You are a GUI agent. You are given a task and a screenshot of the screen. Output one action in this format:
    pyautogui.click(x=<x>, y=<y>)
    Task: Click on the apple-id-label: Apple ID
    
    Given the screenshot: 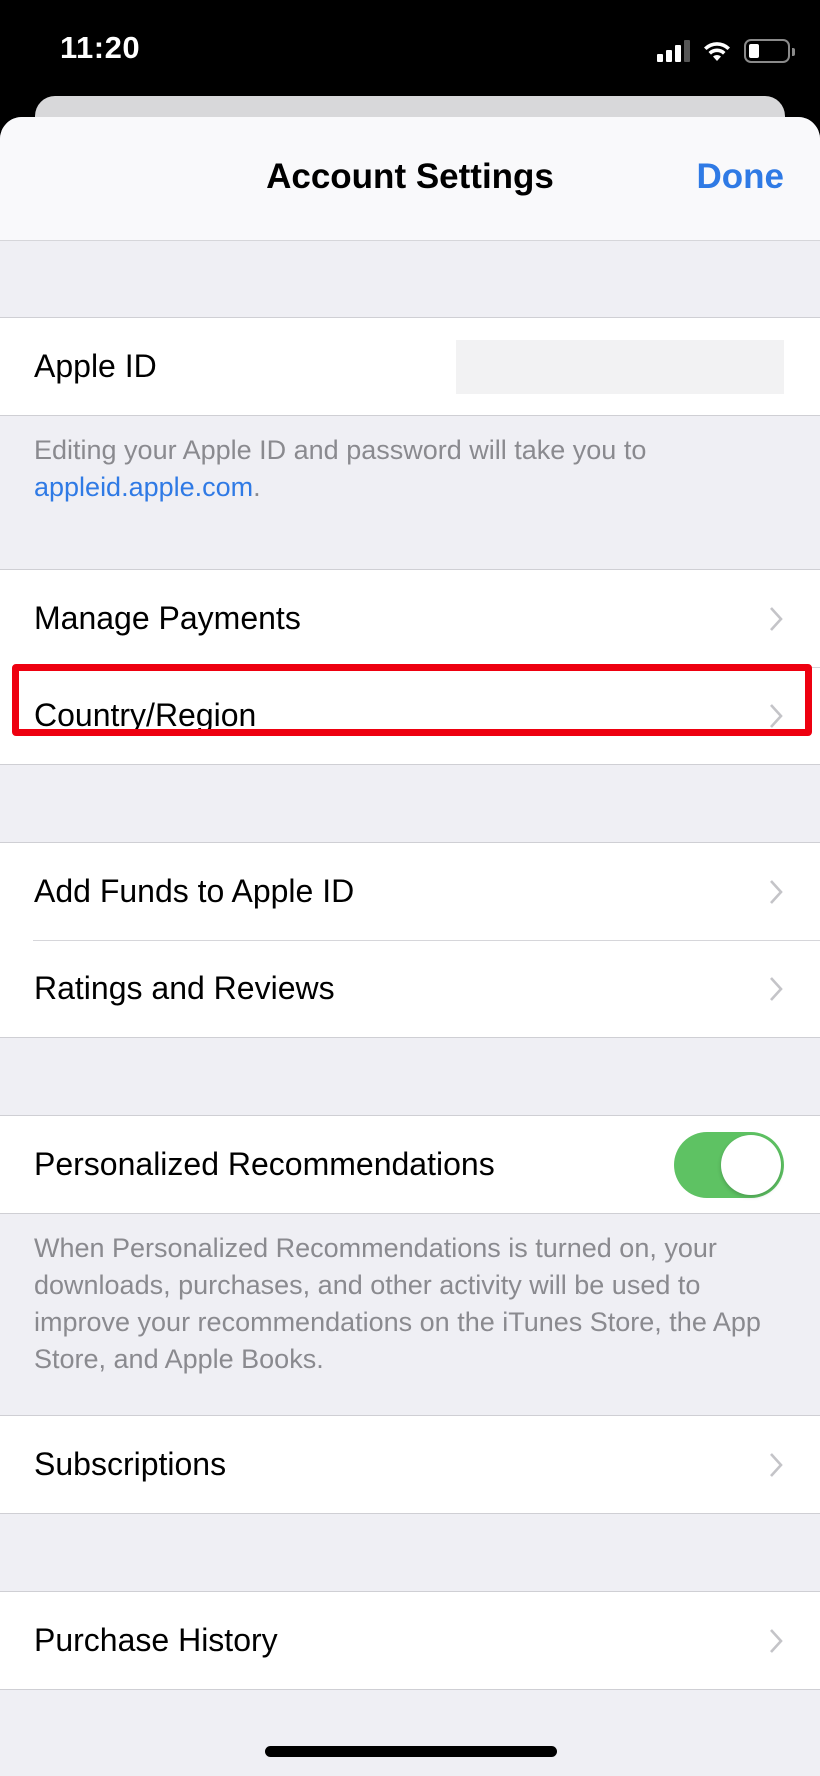 What is the action you would take?
    pyautogui.click(x=95, y=366)
    